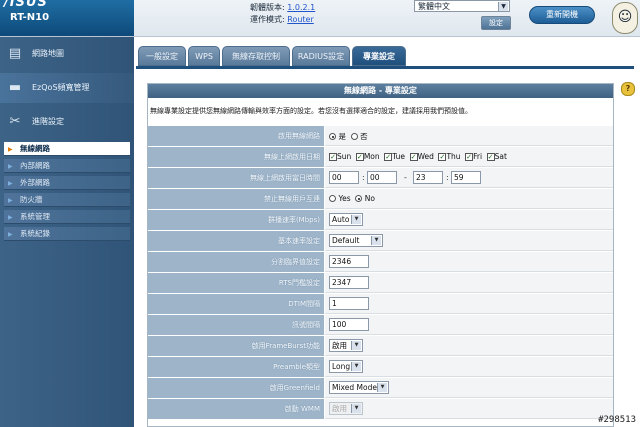 This screenshot has width=640, height=427. I want to click on row-basic-rate: 基本速率設定 Default ▼, so click(380, 241).